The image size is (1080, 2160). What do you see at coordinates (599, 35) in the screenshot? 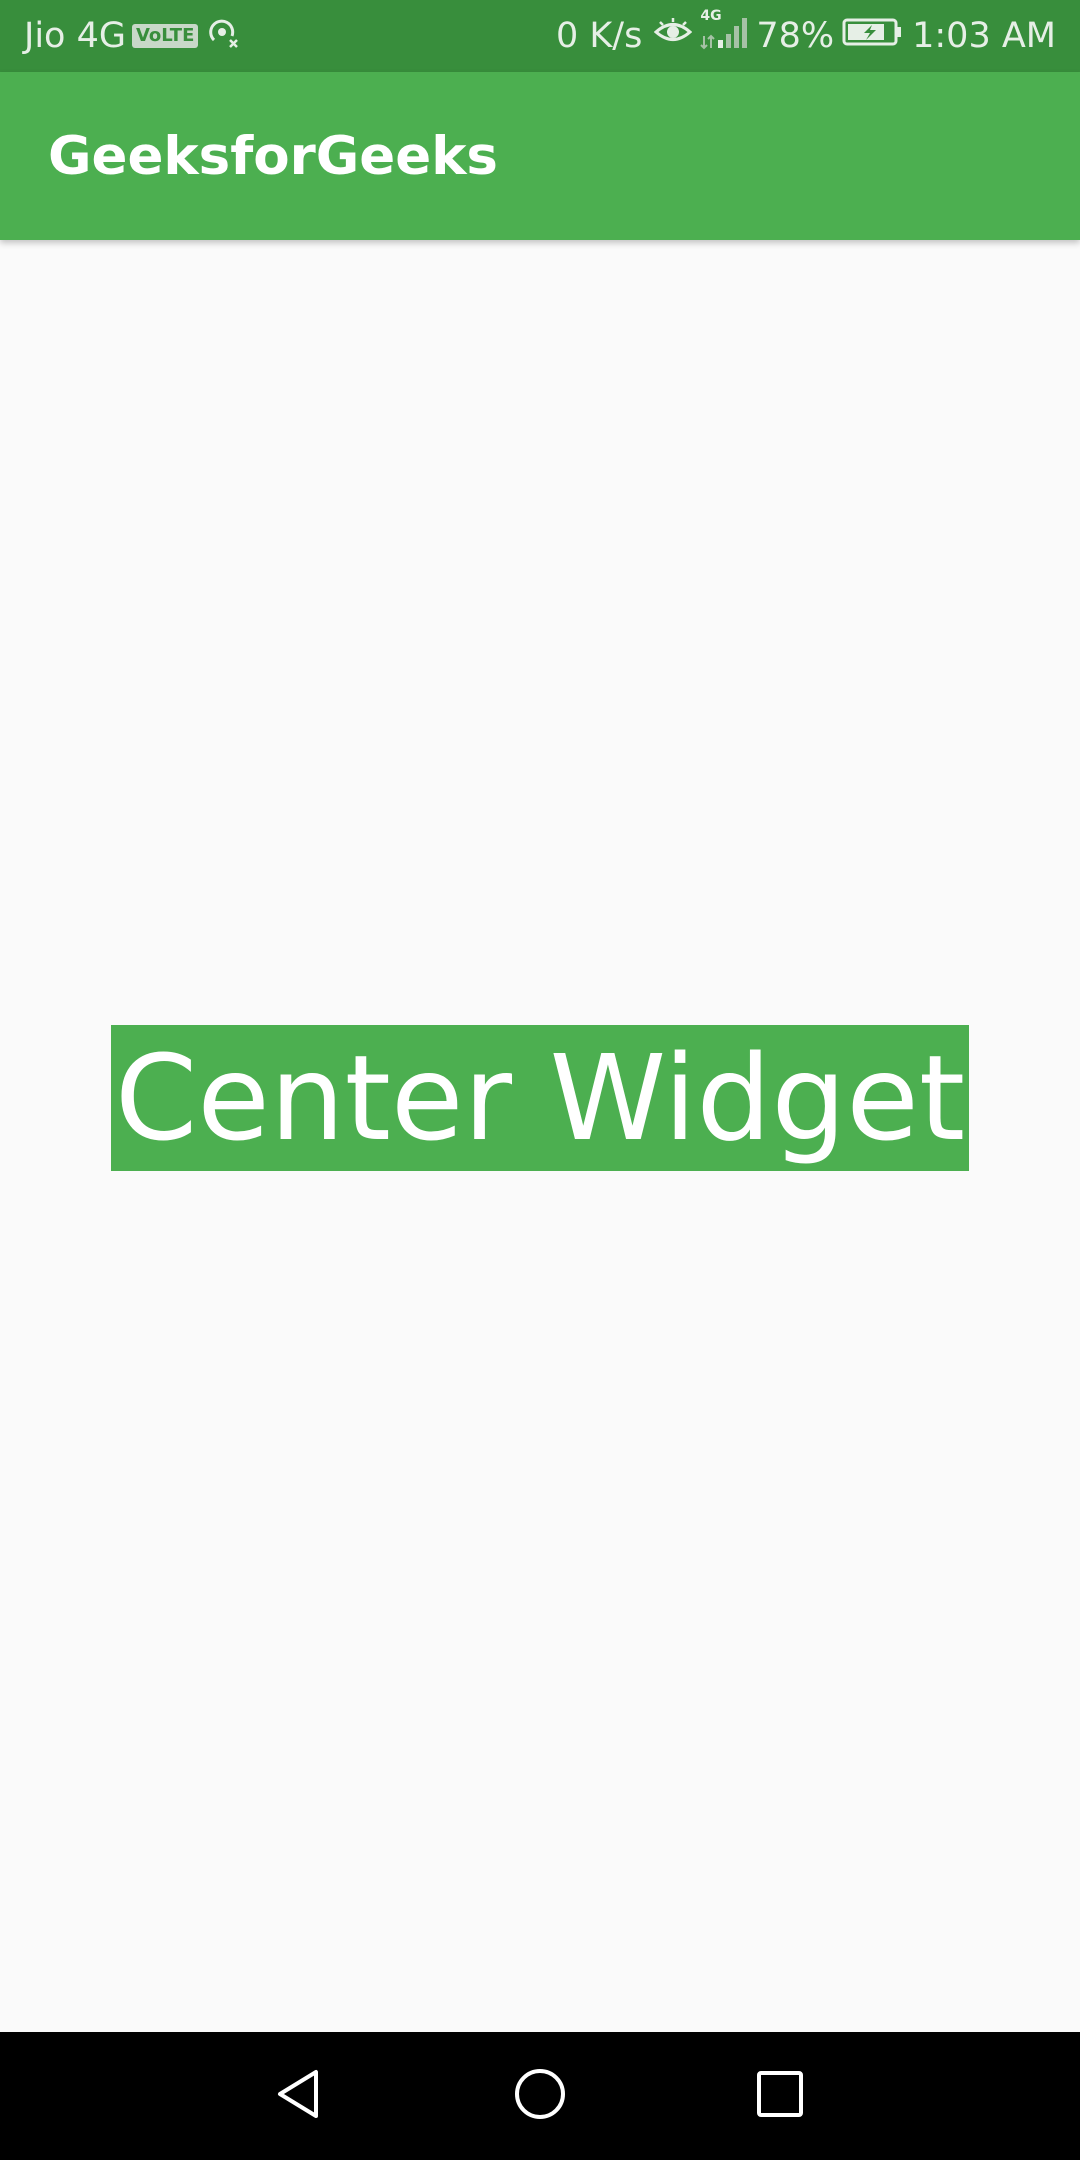
I see `network-speed: 0 K/s` at bounding box center [599, 35].